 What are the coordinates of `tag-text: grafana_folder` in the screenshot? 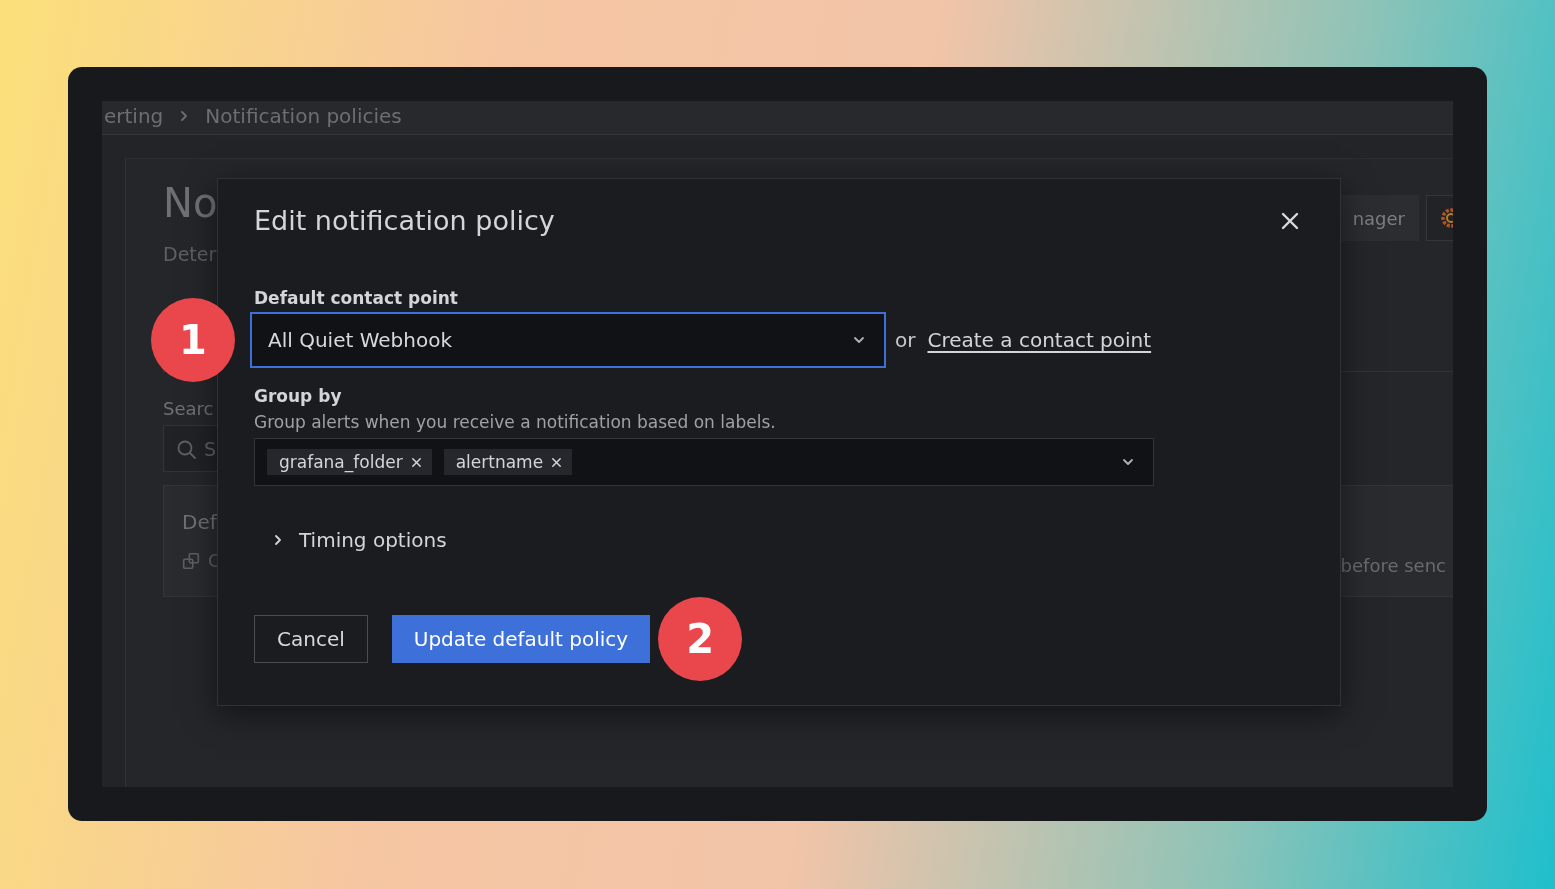 It's located at (341, 462).